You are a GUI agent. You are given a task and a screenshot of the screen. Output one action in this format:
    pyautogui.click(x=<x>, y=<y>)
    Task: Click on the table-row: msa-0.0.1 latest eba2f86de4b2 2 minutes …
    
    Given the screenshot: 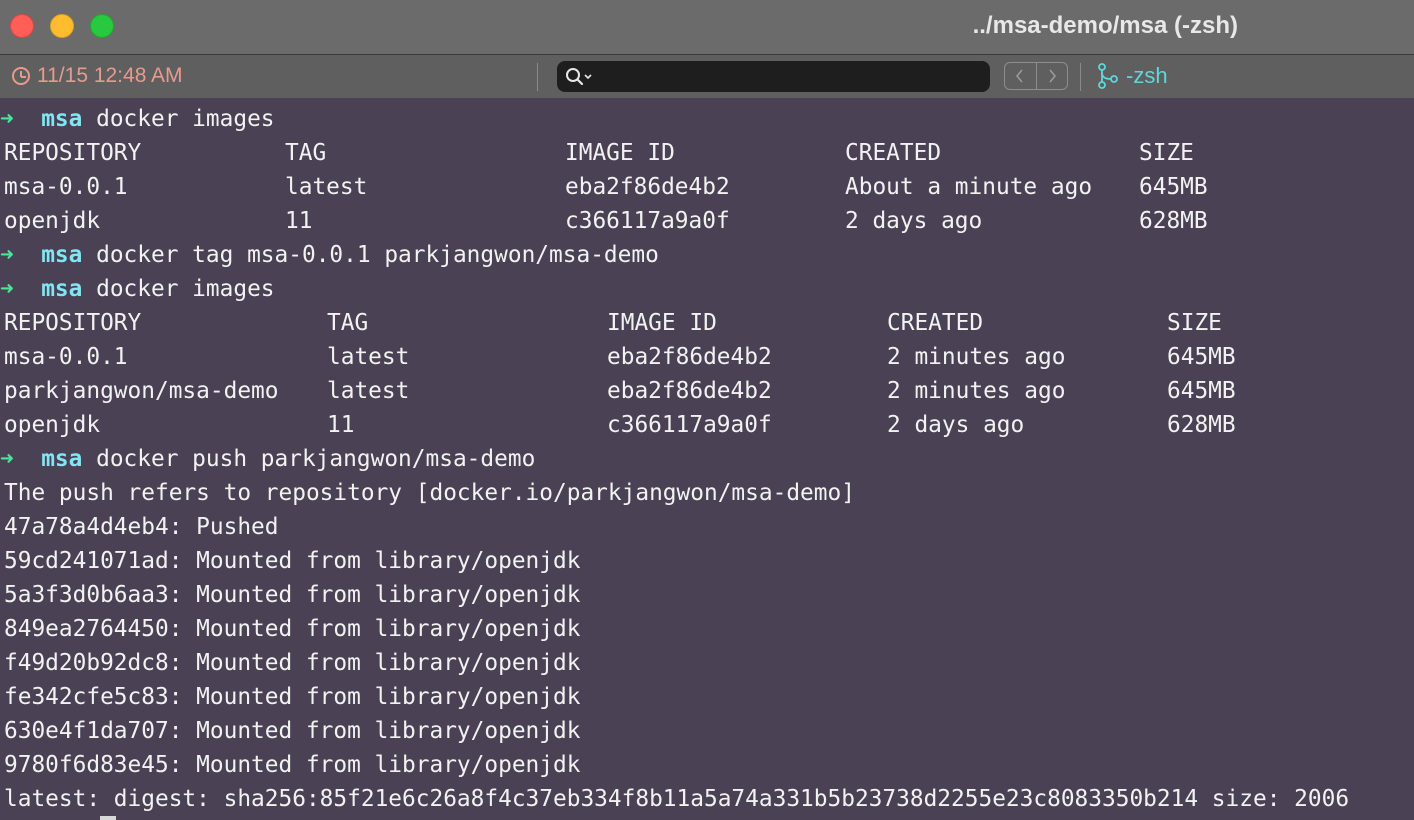 What is the action you would take?
    pyautogui.click(x=707, y=357)
    